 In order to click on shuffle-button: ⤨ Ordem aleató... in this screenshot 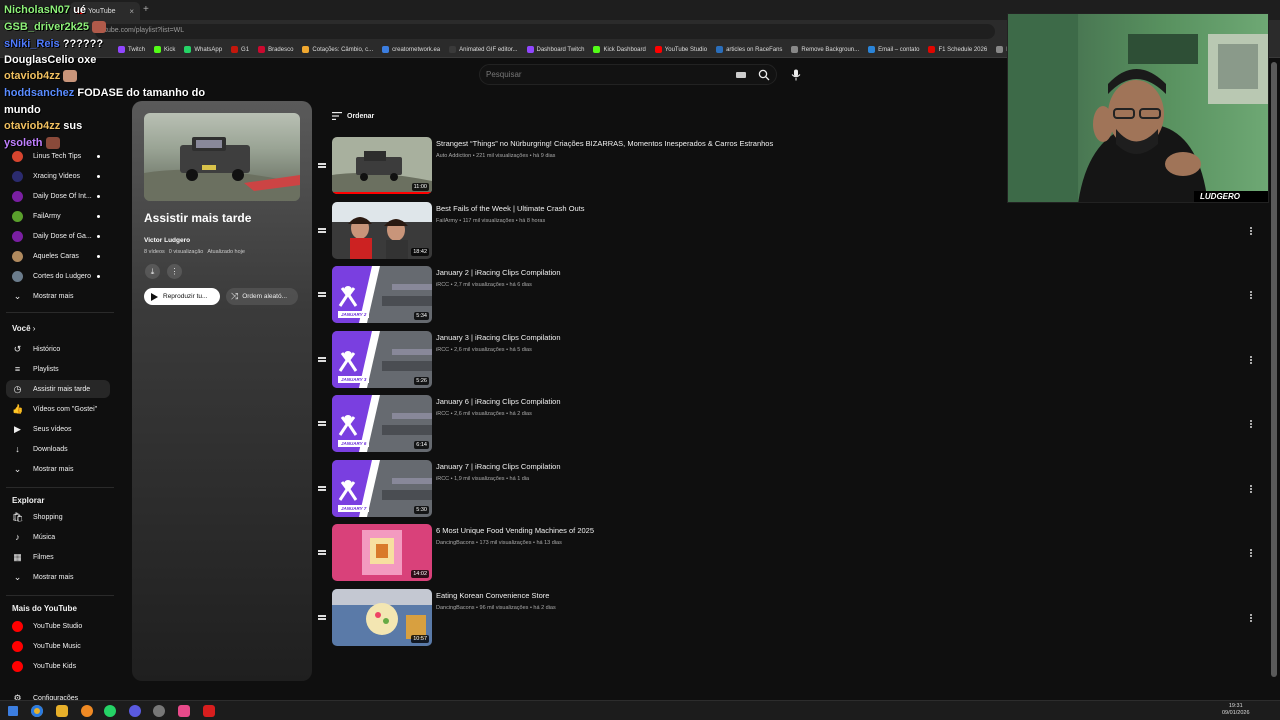, I will do `click(262, 296)`.